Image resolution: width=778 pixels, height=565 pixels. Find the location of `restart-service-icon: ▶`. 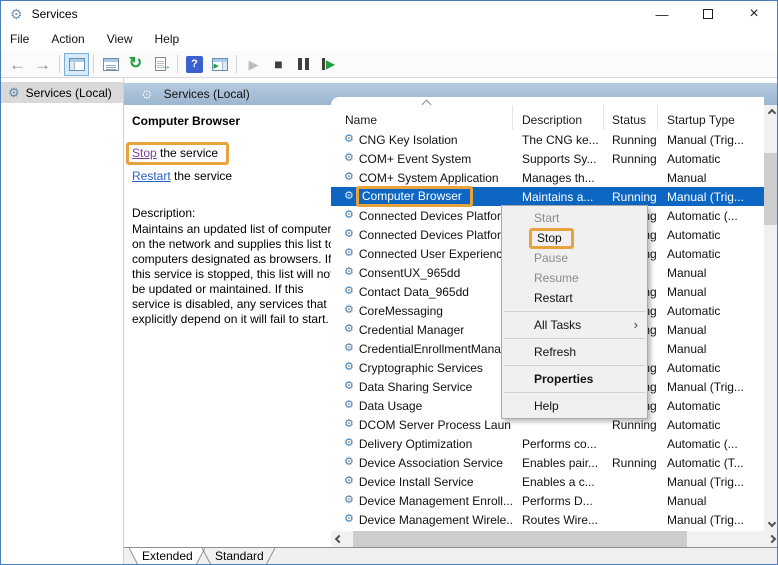

restart-service-icon: ▶ is located at coordinates (328, 64).